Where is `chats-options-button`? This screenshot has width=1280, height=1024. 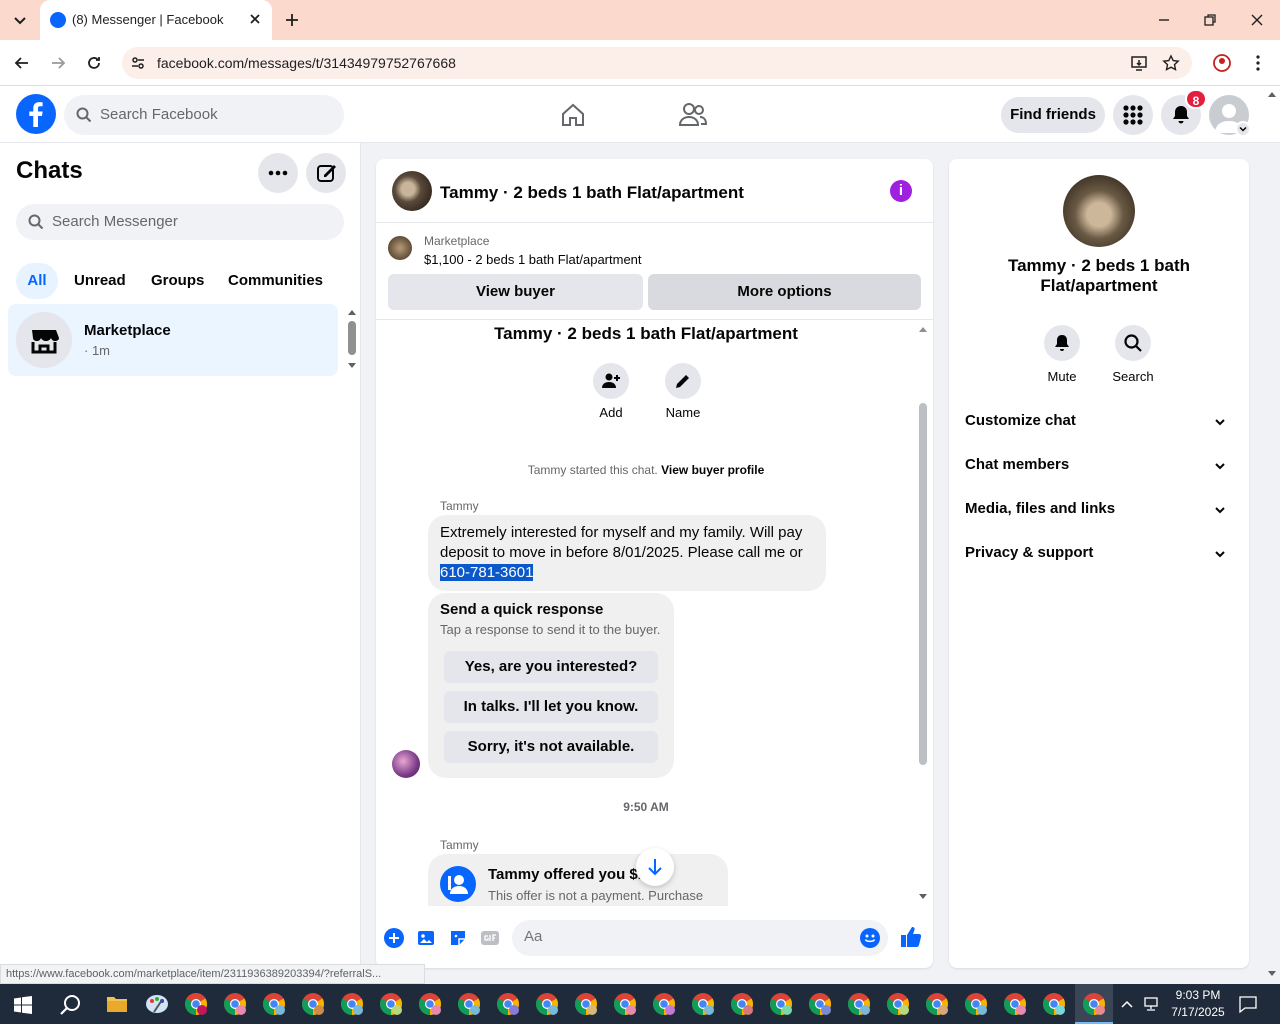
chats-options-button is located at coordinates (278, 173).